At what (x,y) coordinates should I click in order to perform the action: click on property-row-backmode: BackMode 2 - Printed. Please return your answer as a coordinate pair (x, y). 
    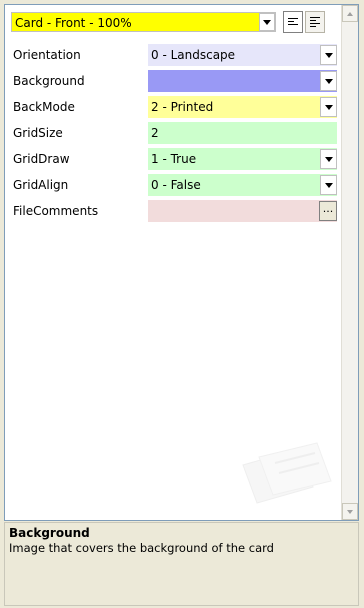
    Looking at the image, I should click on (174, 107).